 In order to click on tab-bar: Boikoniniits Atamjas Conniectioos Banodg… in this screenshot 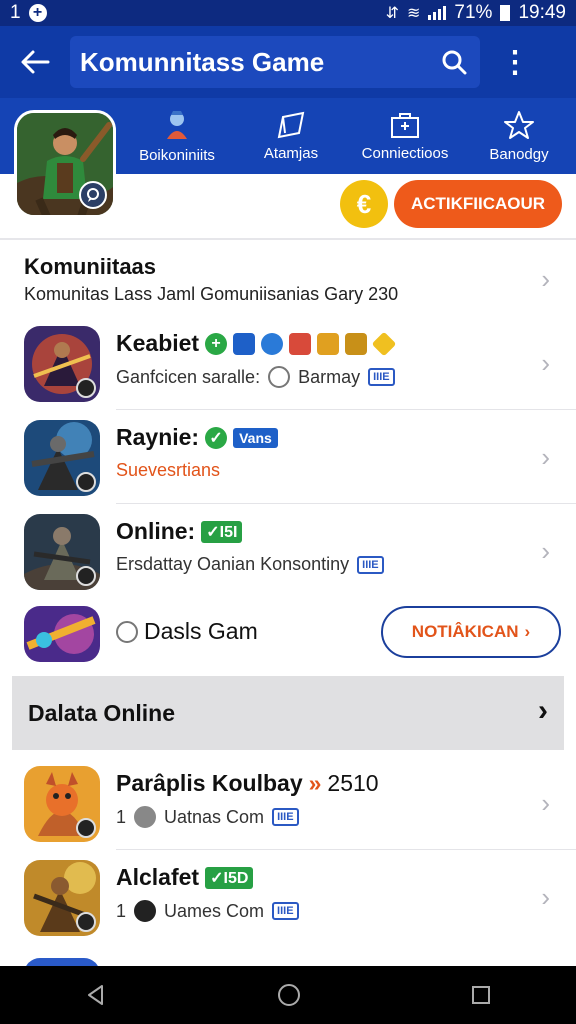, I will do `click(348, 136)`.